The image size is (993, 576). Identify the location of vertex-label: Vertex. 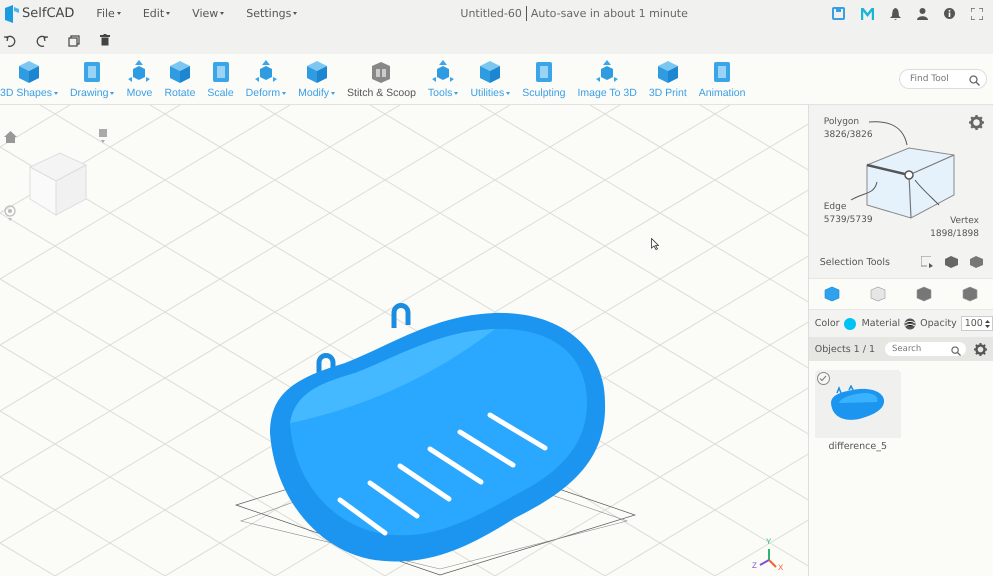
(964, 221).